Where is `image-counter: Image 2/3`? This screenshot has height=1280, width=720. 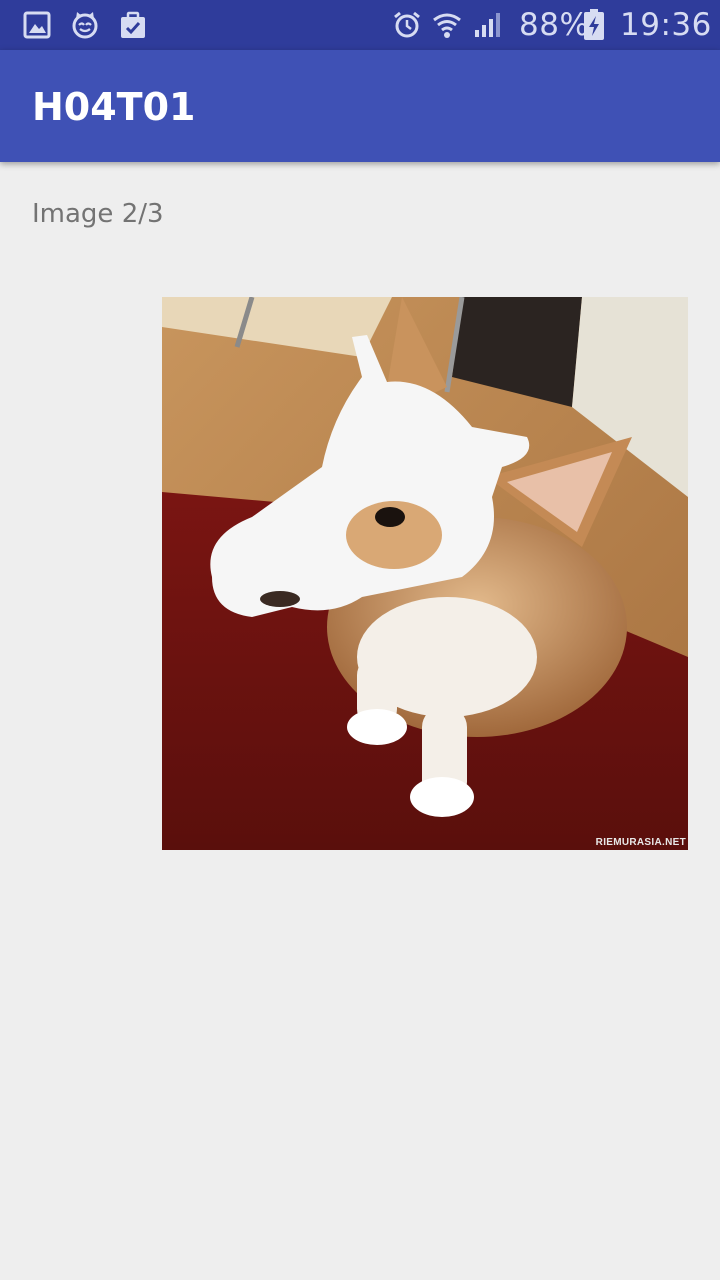 image-counter: Image 2/3 is located at coordinates (98, 214).